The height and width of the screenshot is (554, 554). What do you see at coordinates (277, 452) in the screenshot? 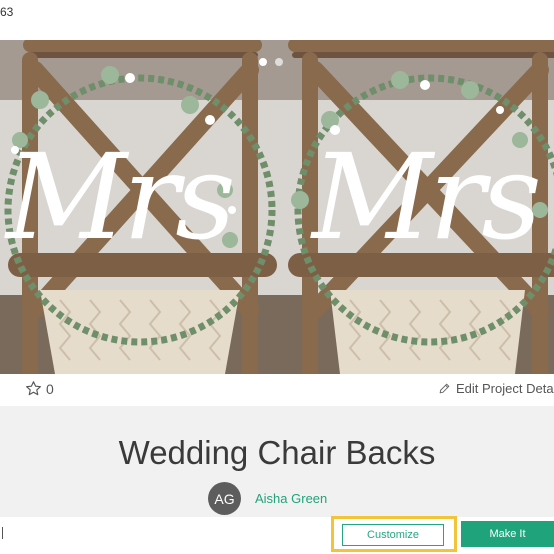
I see `project-title: Wedding Chair Backs` at bounding box center [277, 452].